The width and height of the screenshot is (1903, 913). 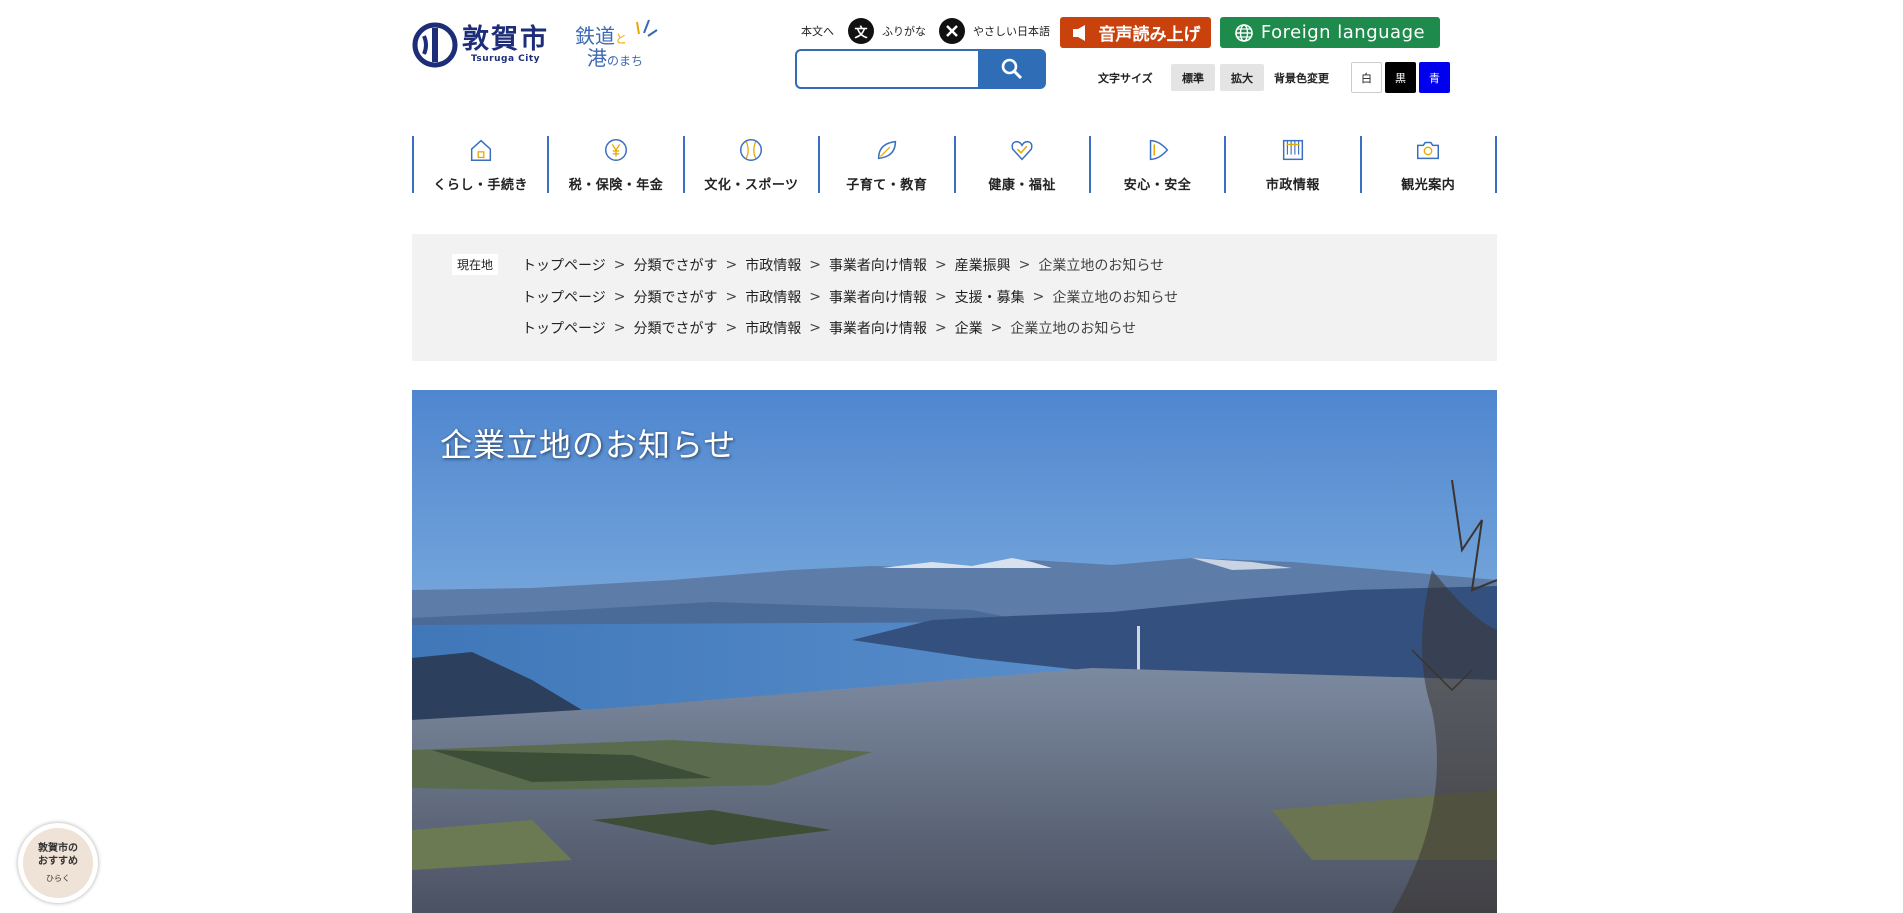 What do you see at coordinates (1078, 32) in the screenshot?
I see `speaker-icon` at bounding box center [1078, 32].